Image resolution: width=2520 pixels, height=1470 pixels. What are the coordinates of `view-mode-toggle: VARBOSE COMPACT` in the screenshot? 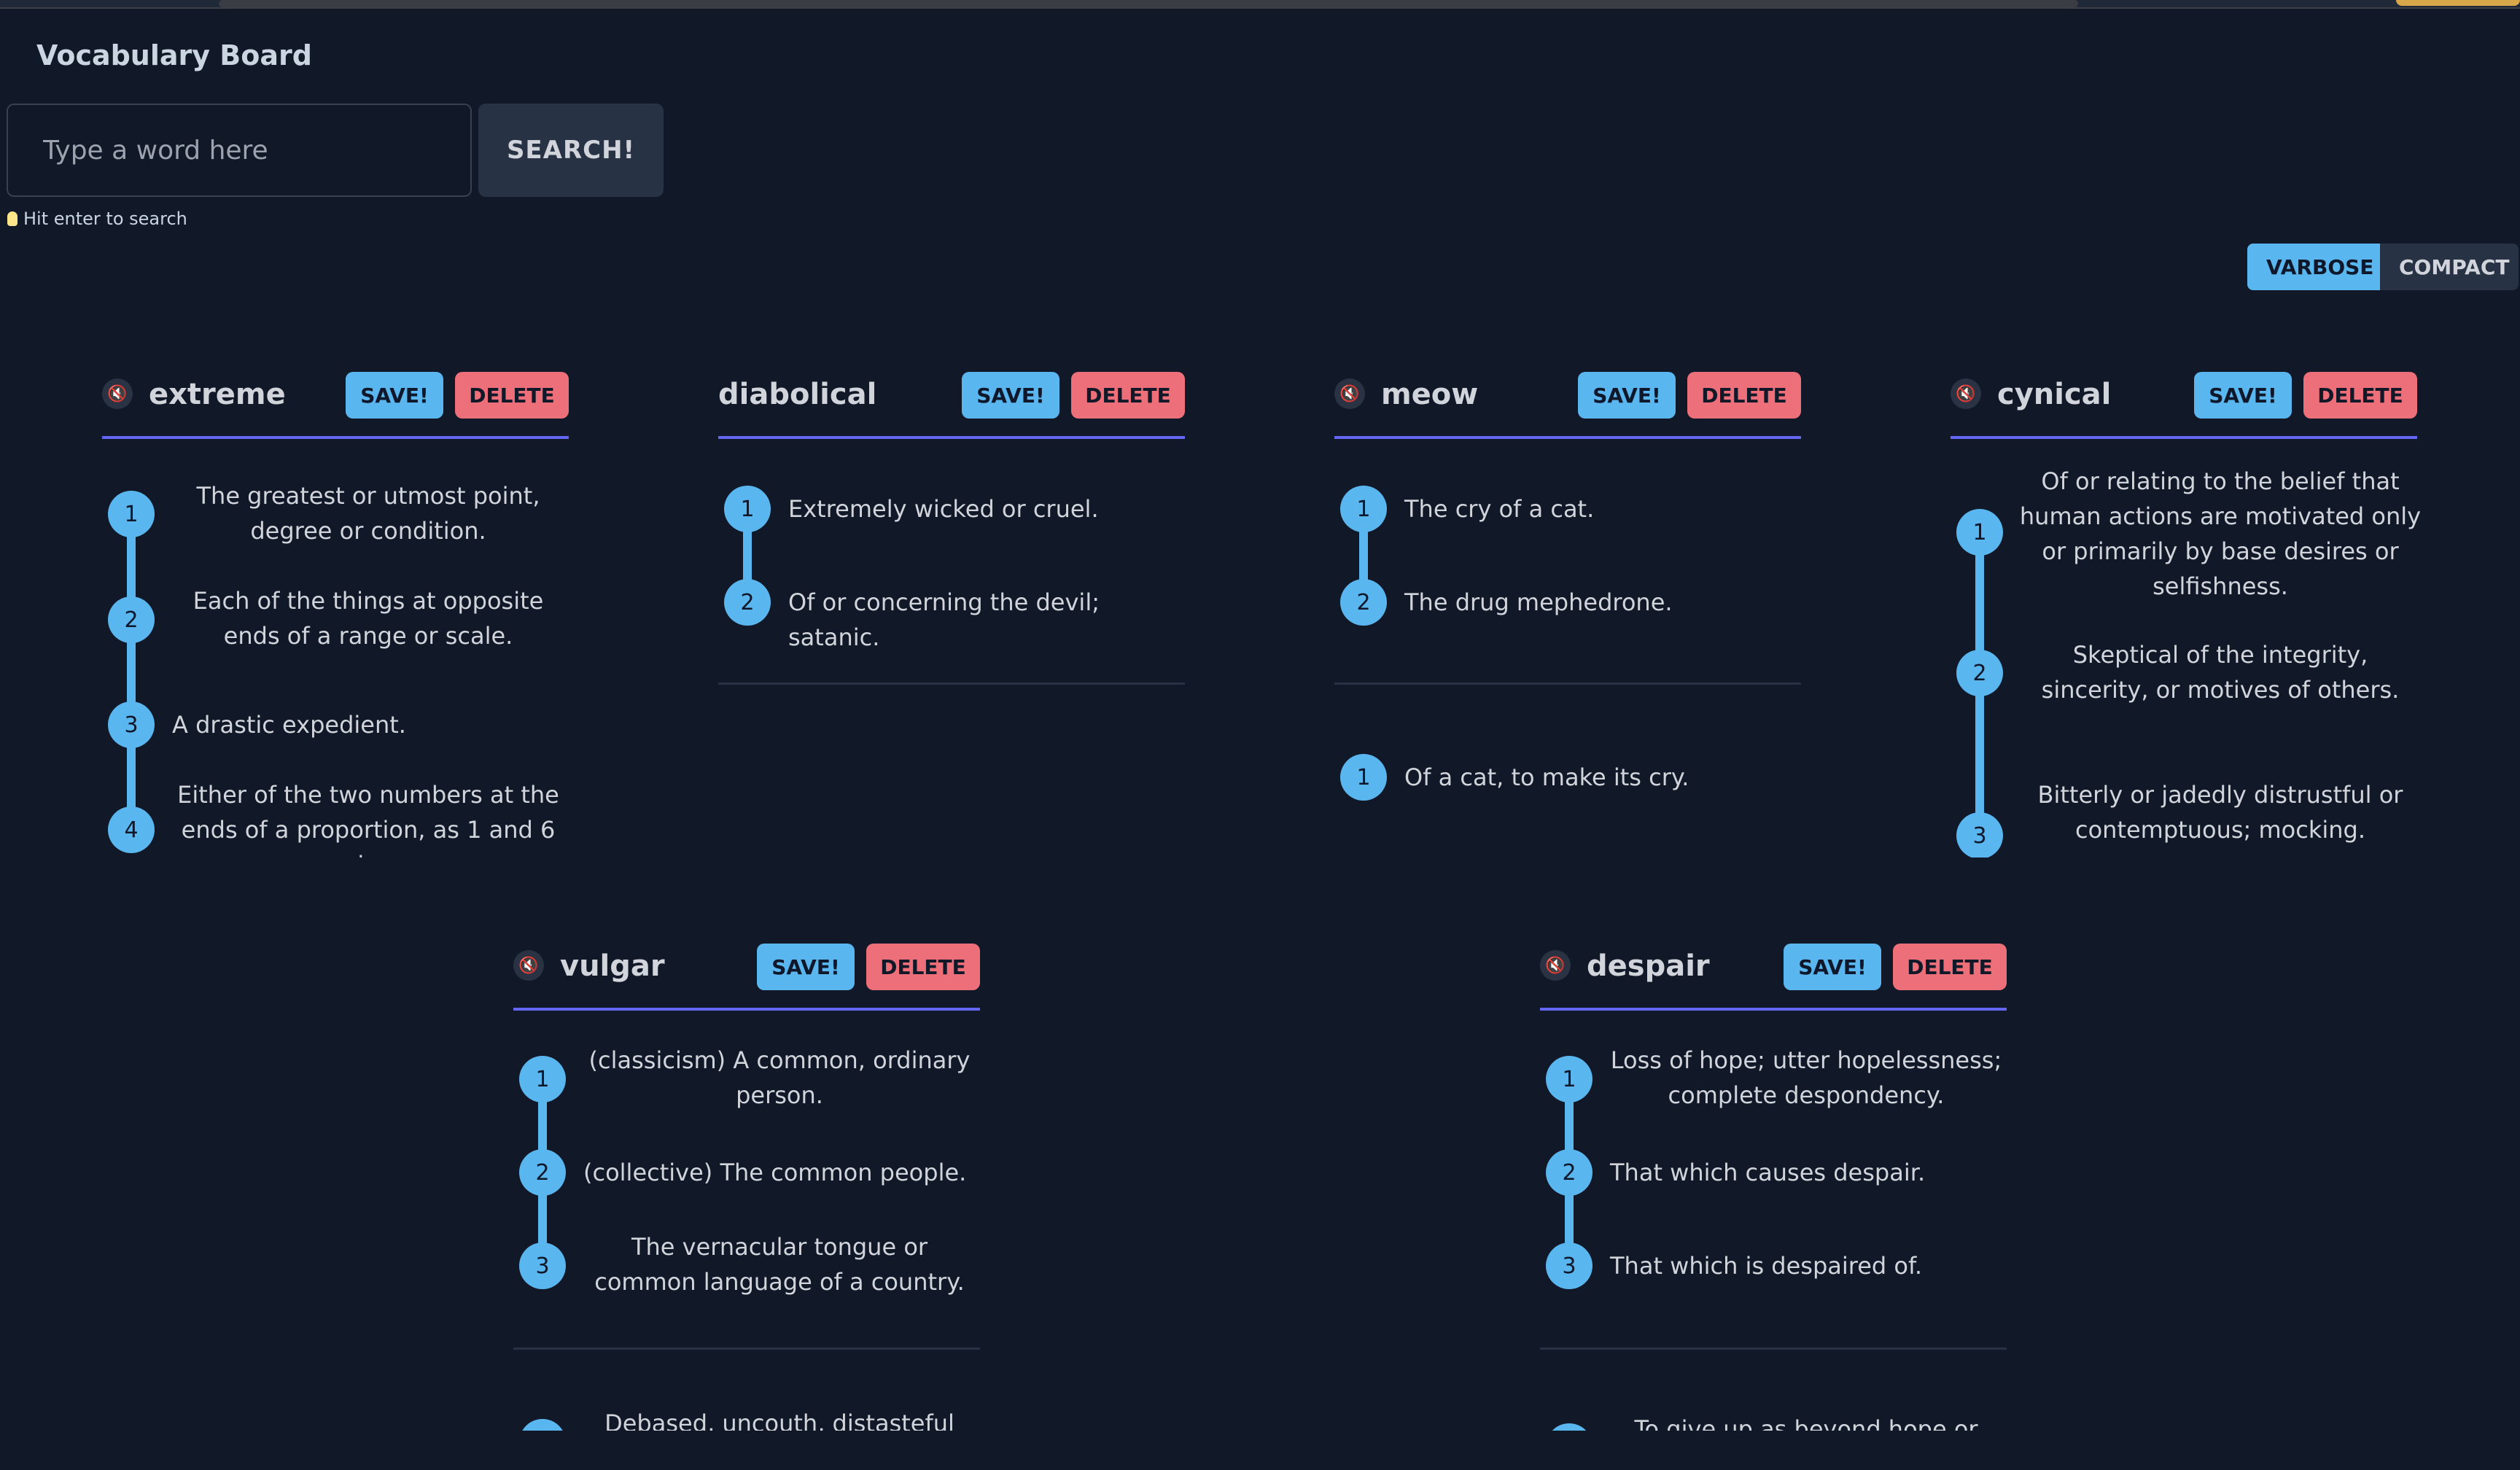 It's located at (2383, 267).